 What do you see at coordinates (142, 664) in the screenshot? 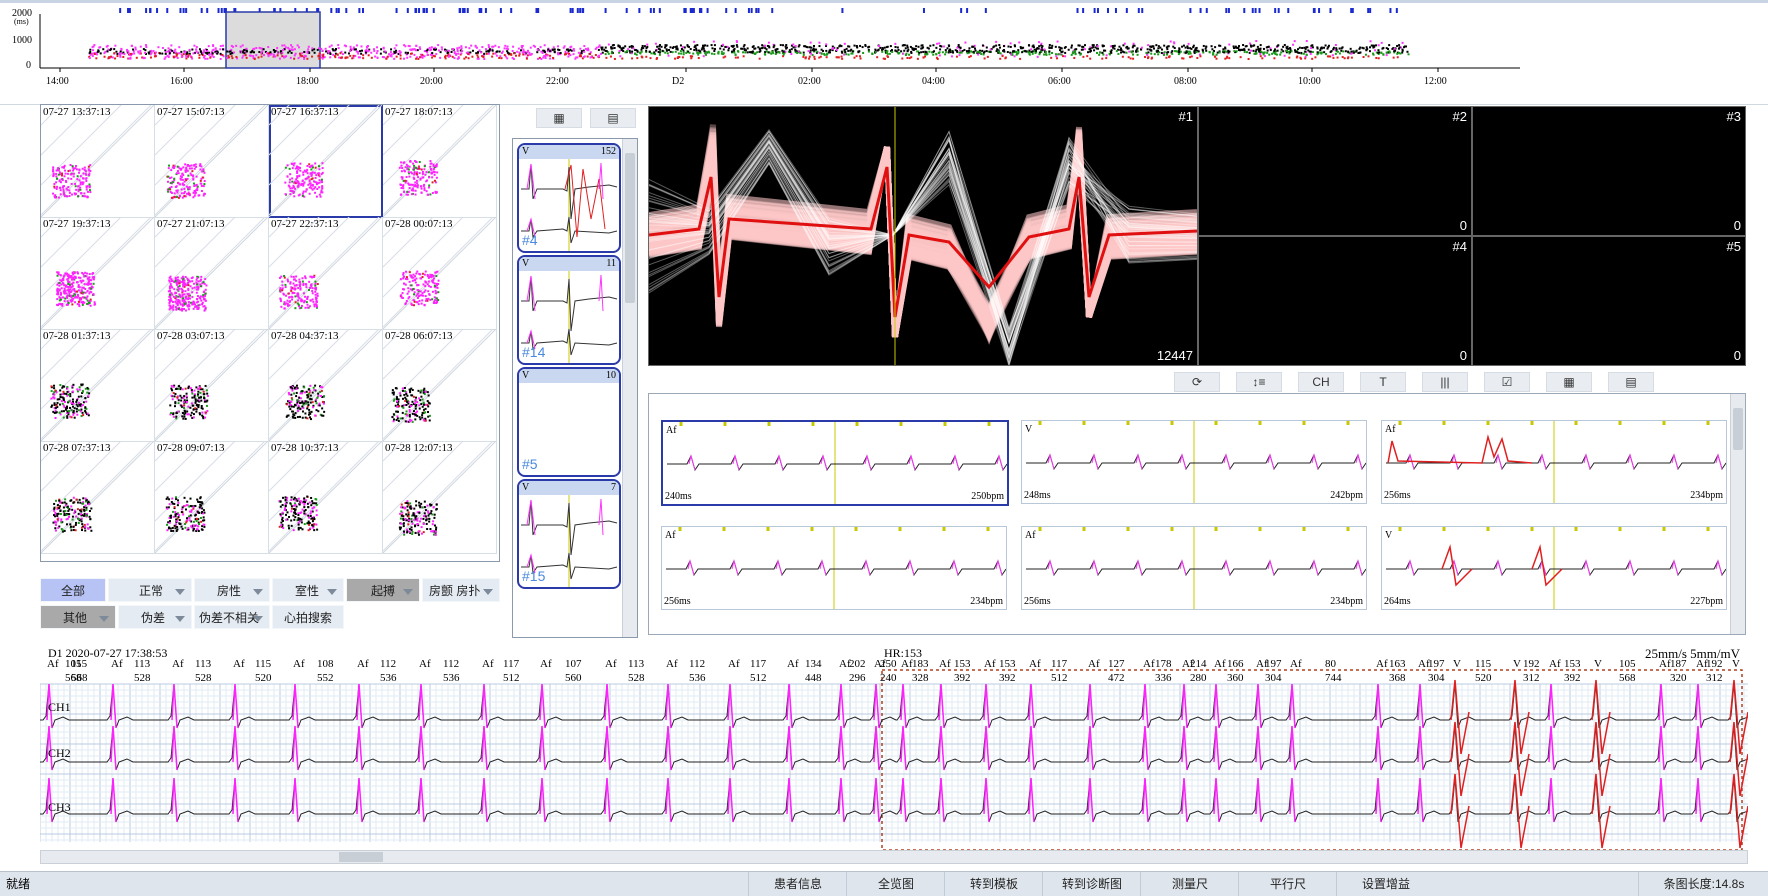
I see `beat-hr: 113` at bounding box center [142, 664].